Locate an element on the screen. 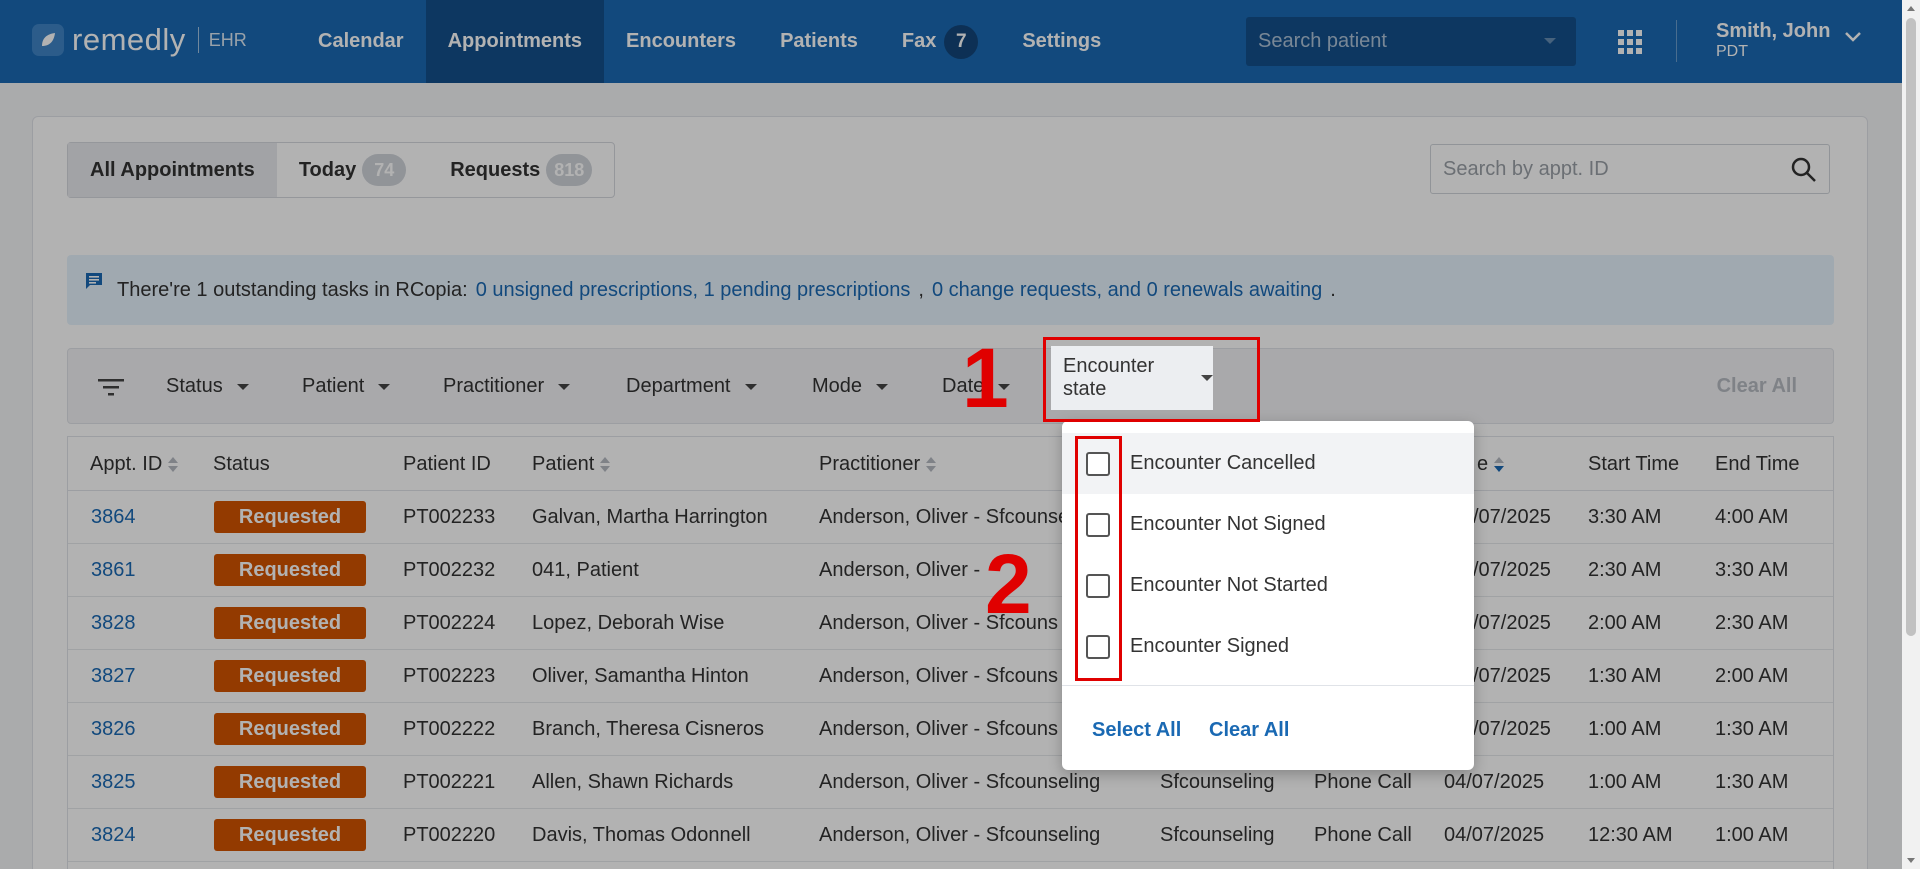  patient-id: PT002232 is located at coordinates (449, 570).